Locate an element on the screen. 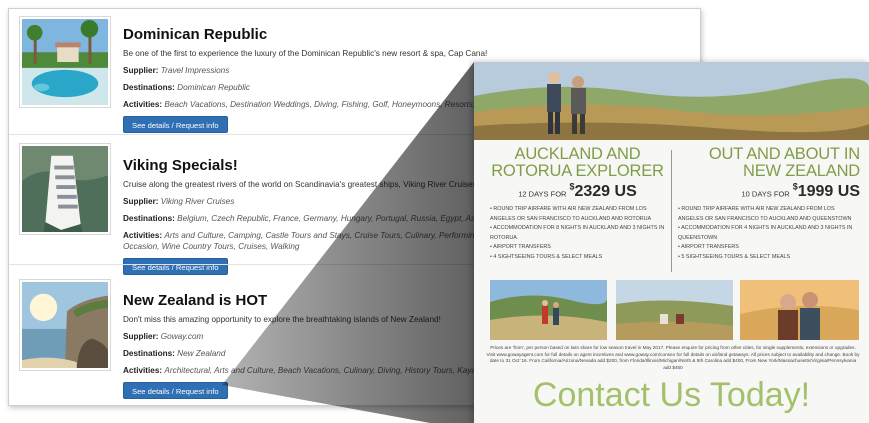  package-name-line1: AUCKLAND AND is located at coordinates (577, 154).